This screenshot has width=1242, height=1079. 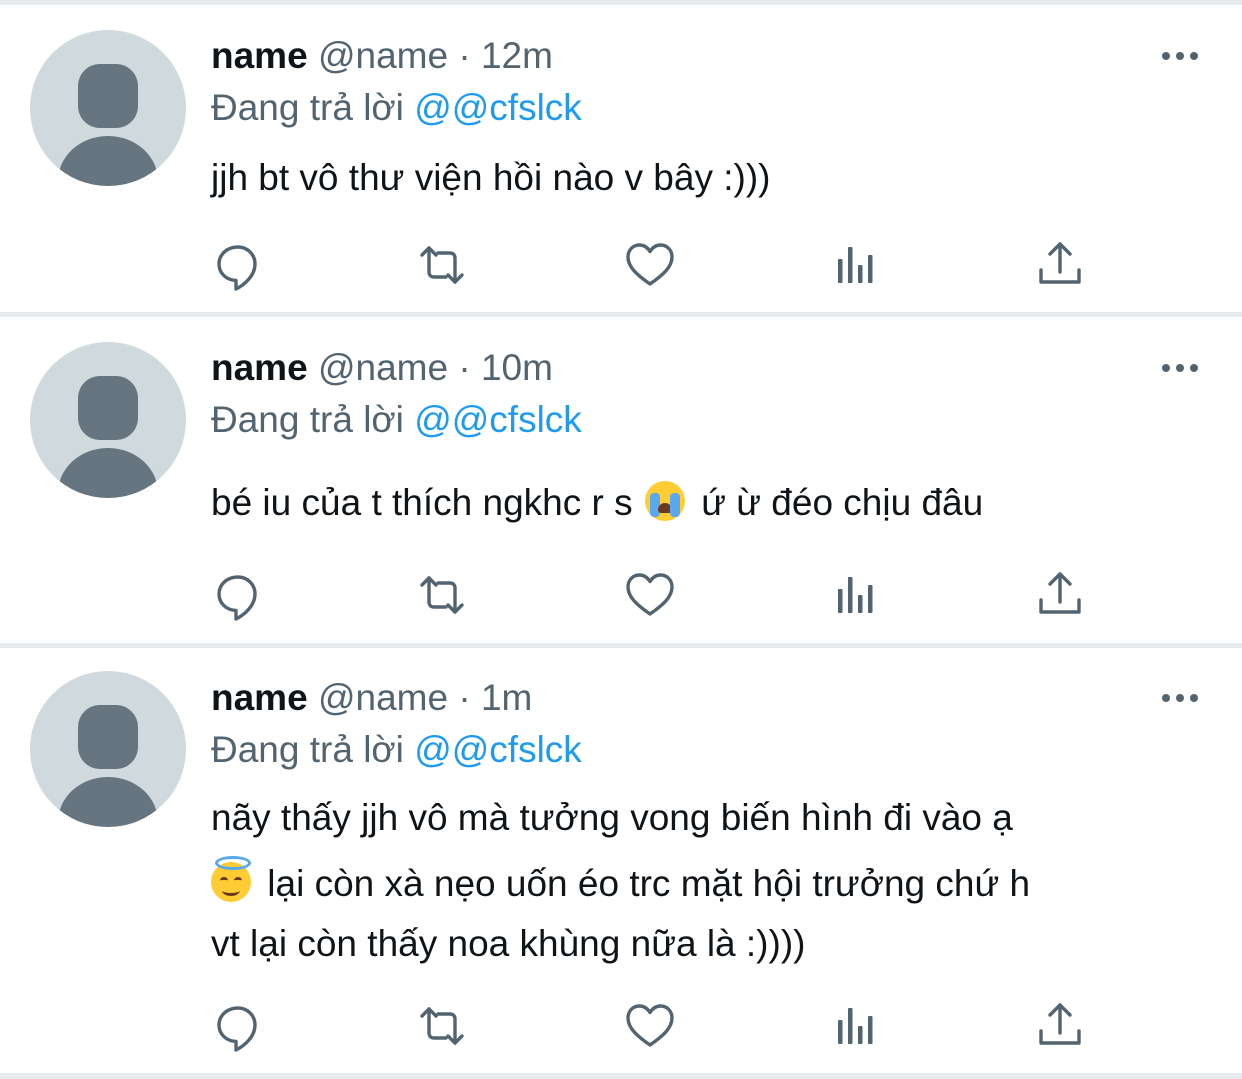 What do you see at coordinates (231, 879) in the screenshot?
I see `smiling-face-with-halo-emoji` at bounding box center [231, 879].